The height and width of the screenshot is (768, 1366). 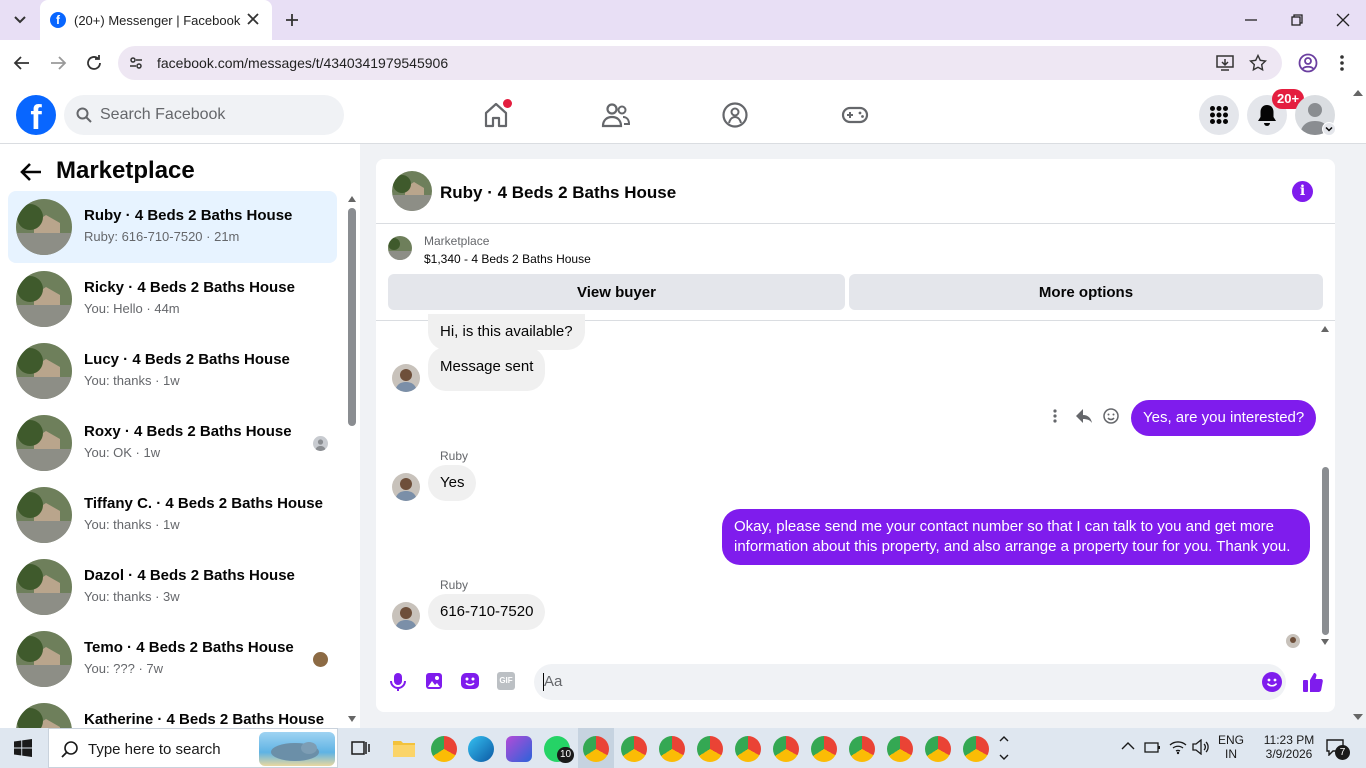 I want to click on site-info-icon, so click(x=136, y=63).